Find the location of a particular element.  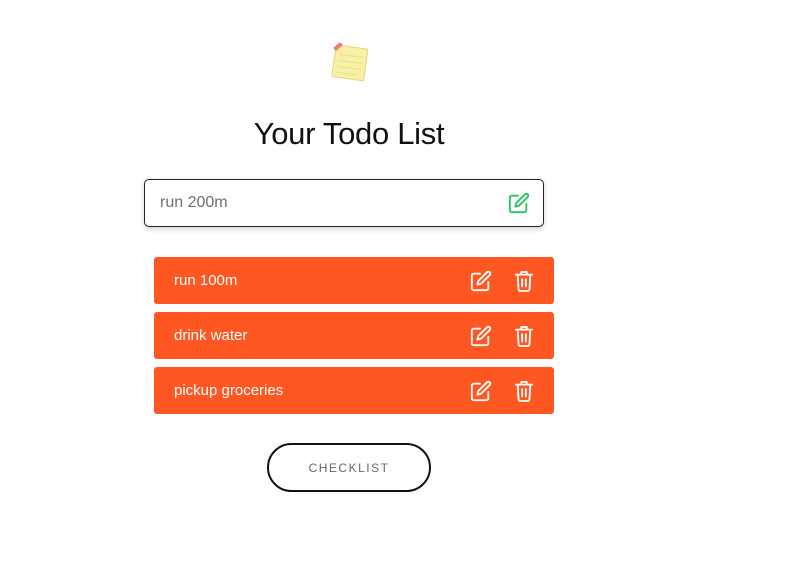

todo-item: drink water is located at coordinates (354, 335).